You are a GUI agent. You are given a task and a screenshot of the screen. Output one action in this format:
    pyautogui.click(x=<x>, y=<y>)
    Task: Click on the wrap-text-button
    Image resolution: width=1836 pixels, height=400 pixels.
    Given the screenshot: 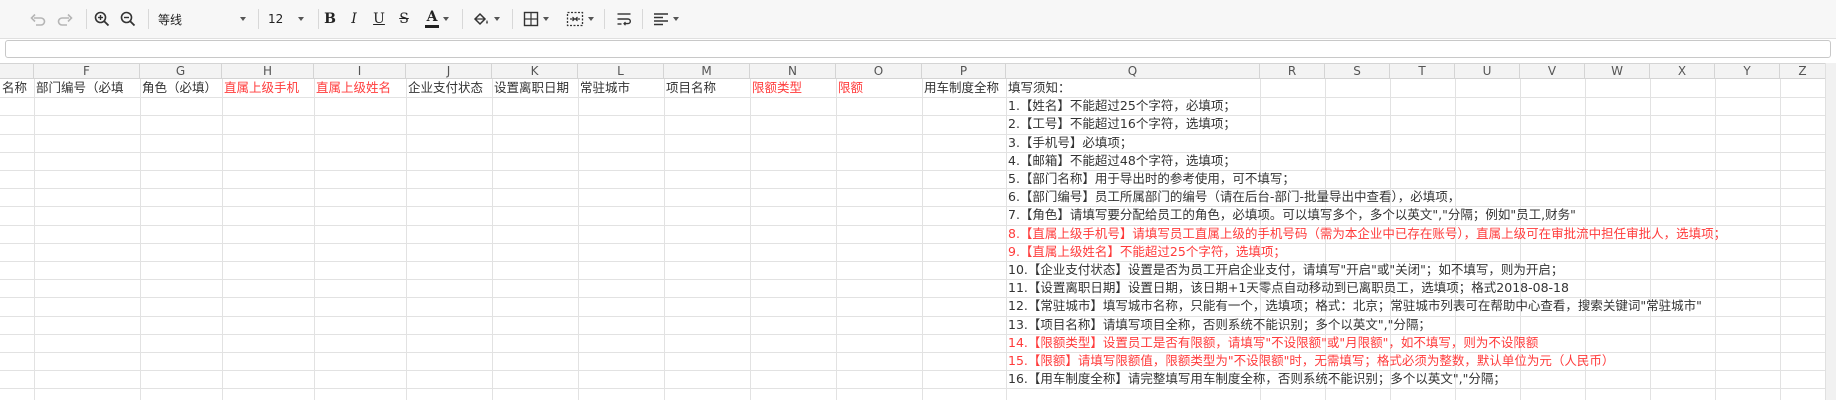 What is the action you would take?
    pyautogui.click(x=624, y=19)
    